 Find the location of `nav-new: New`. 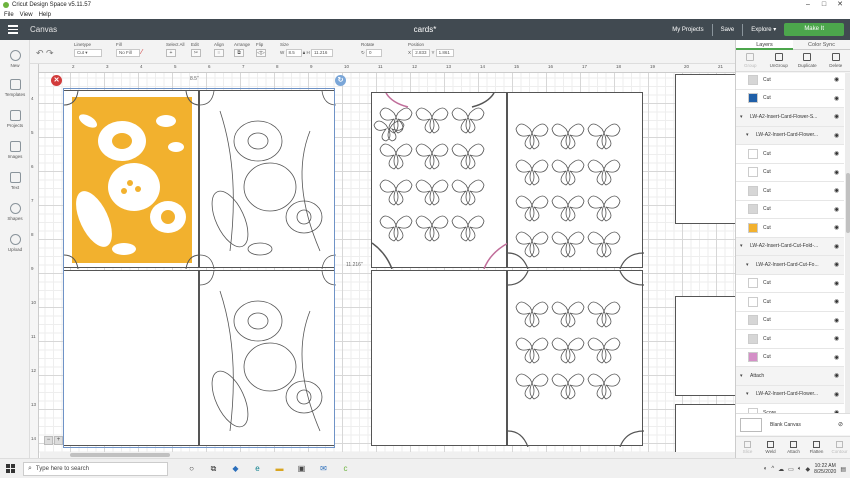

nav-new: New is located at coordinates (15, 59).